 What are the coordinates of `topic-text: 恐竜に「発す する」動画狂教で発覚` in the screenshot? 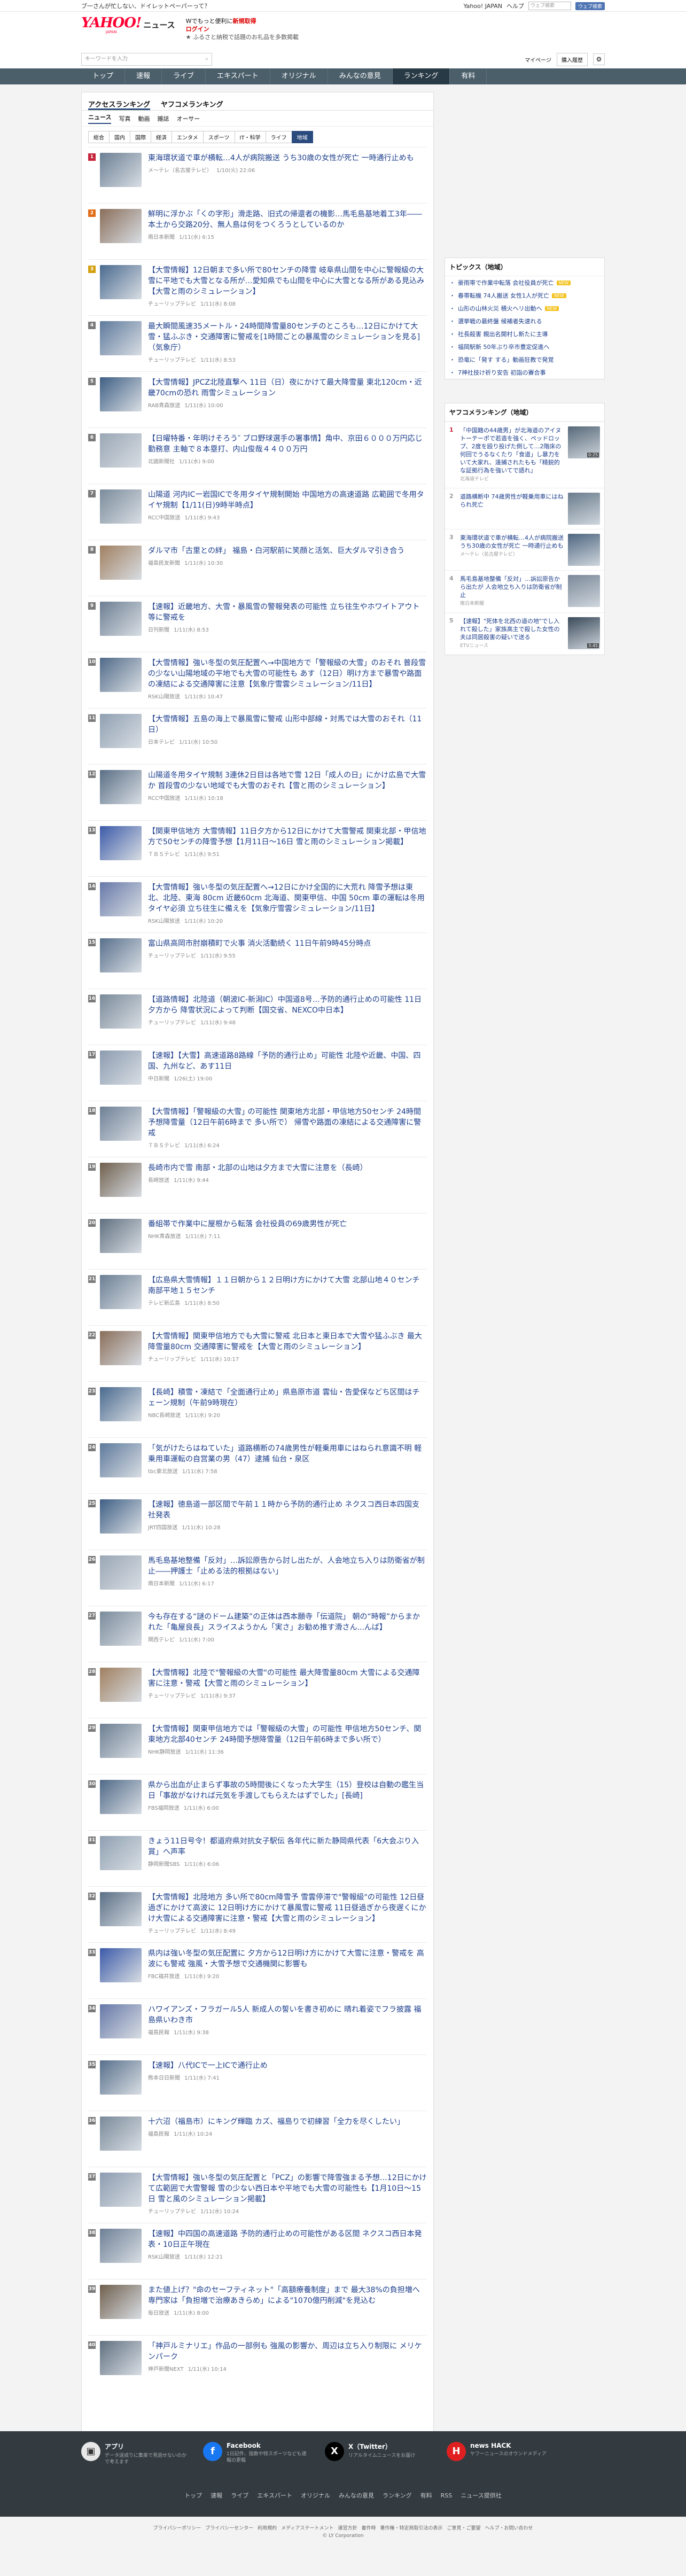 It's located at (506, 359).